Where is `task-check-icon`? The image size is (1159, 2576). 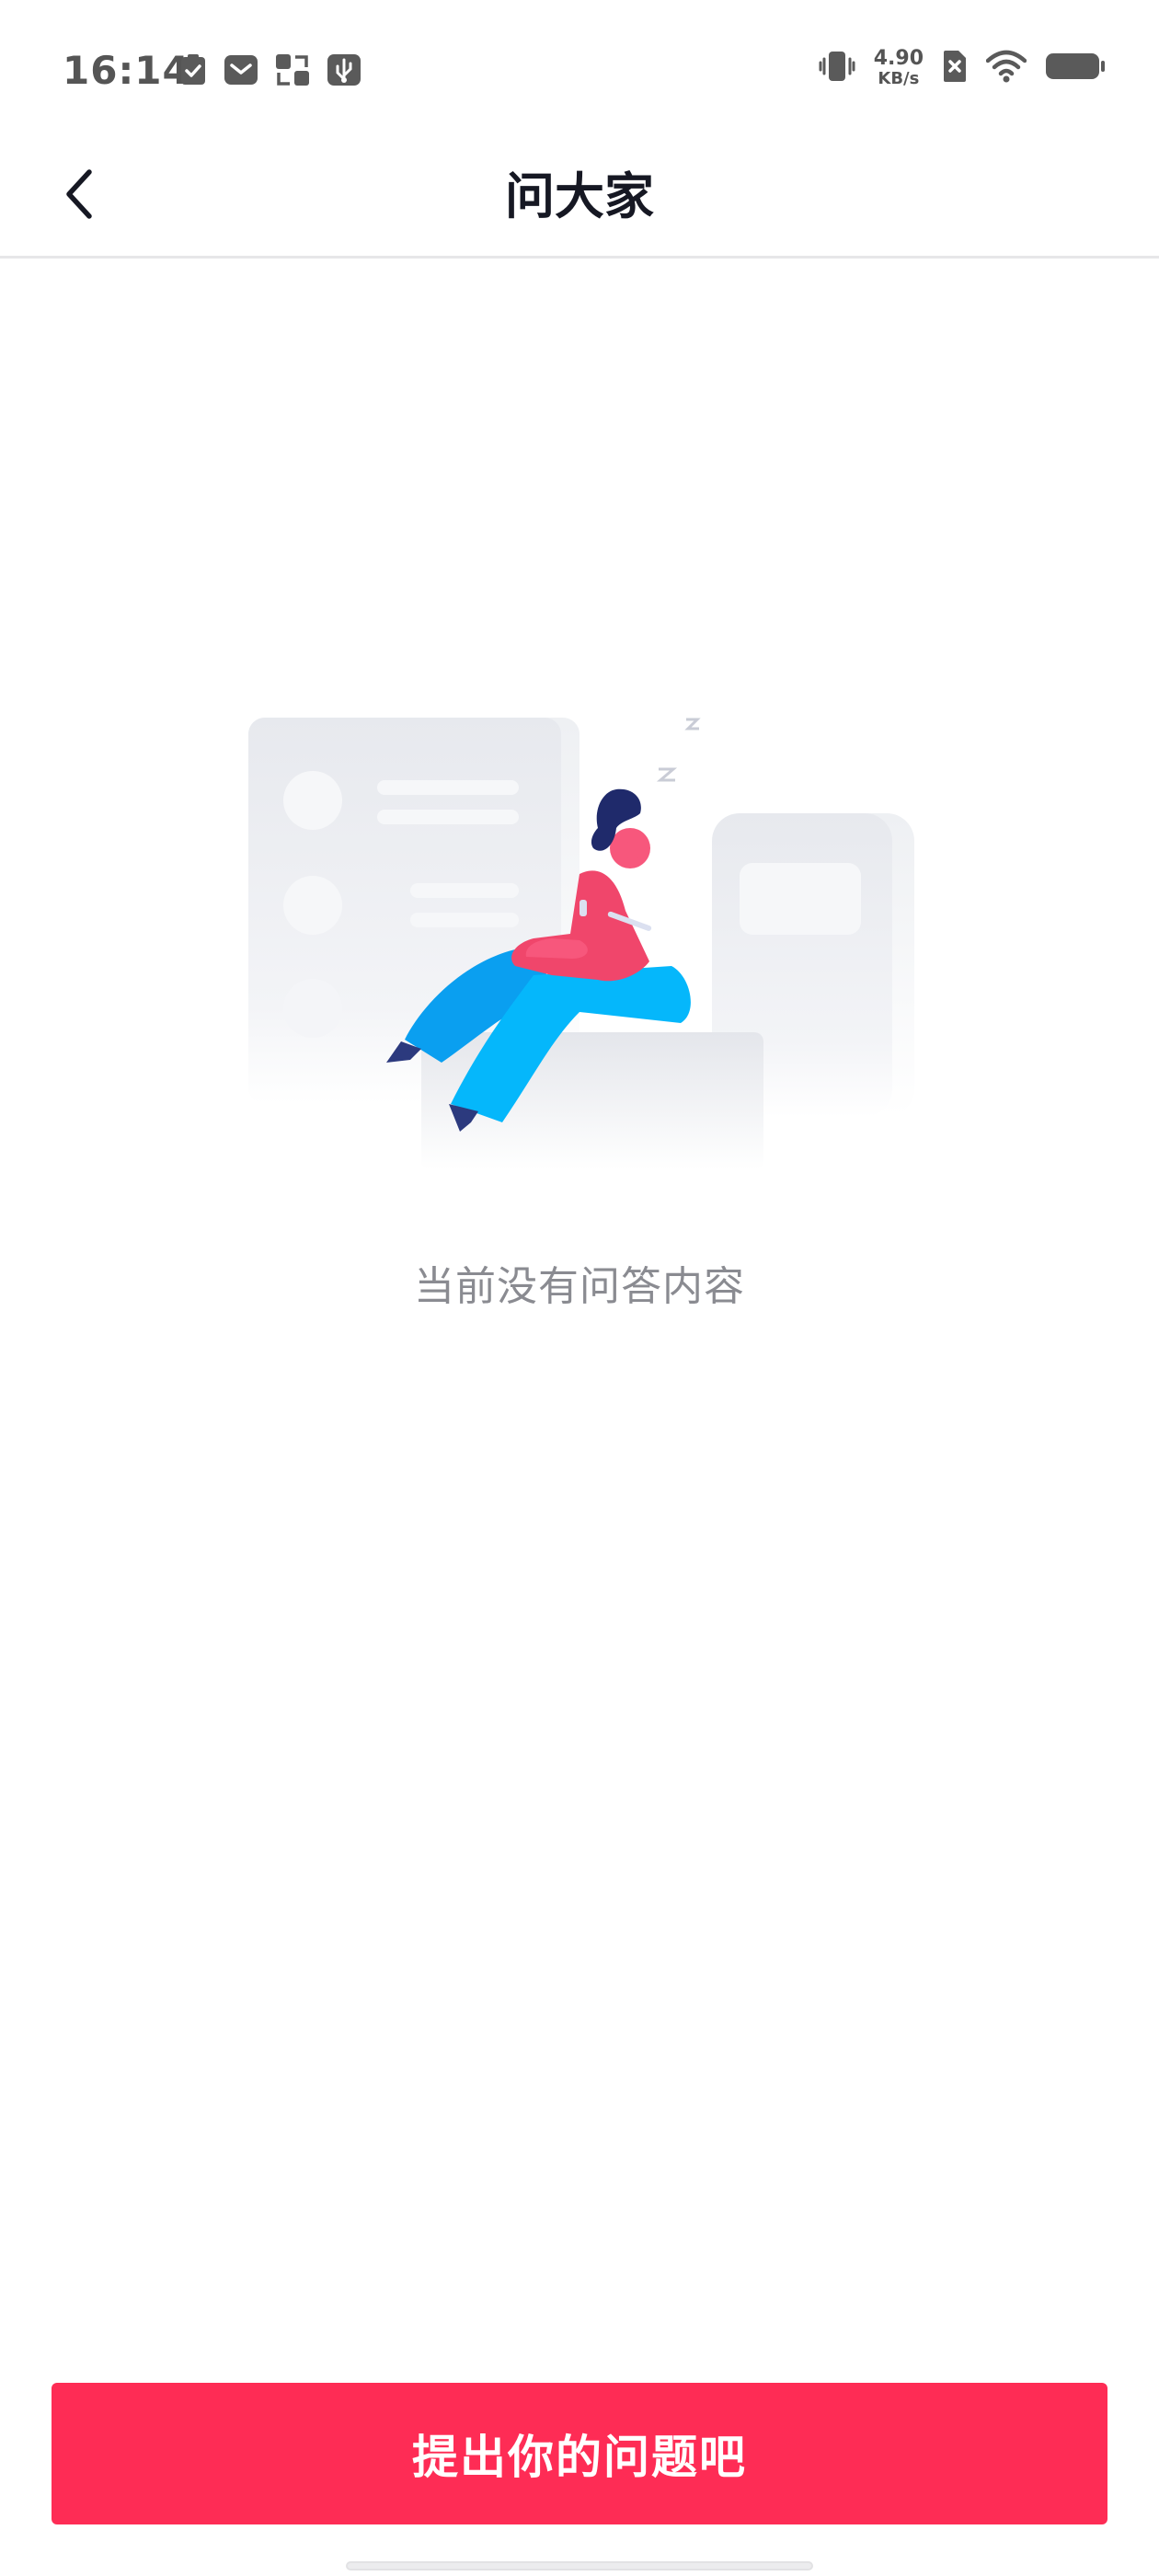 task-check-icon is located at coordinates (193, 71).